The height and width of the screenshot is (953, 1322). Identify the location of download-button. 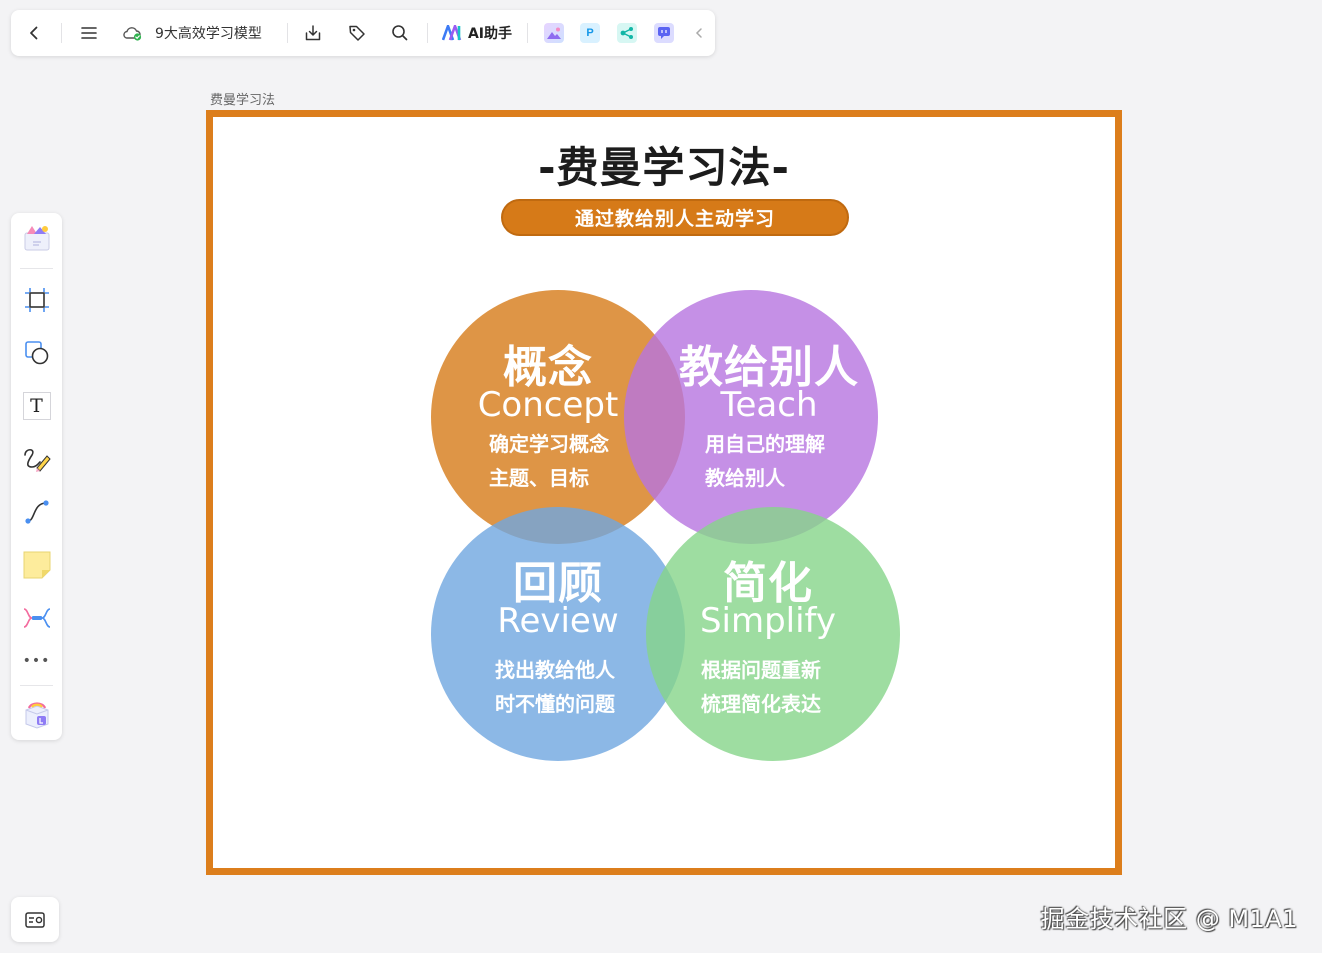
(313, 33).